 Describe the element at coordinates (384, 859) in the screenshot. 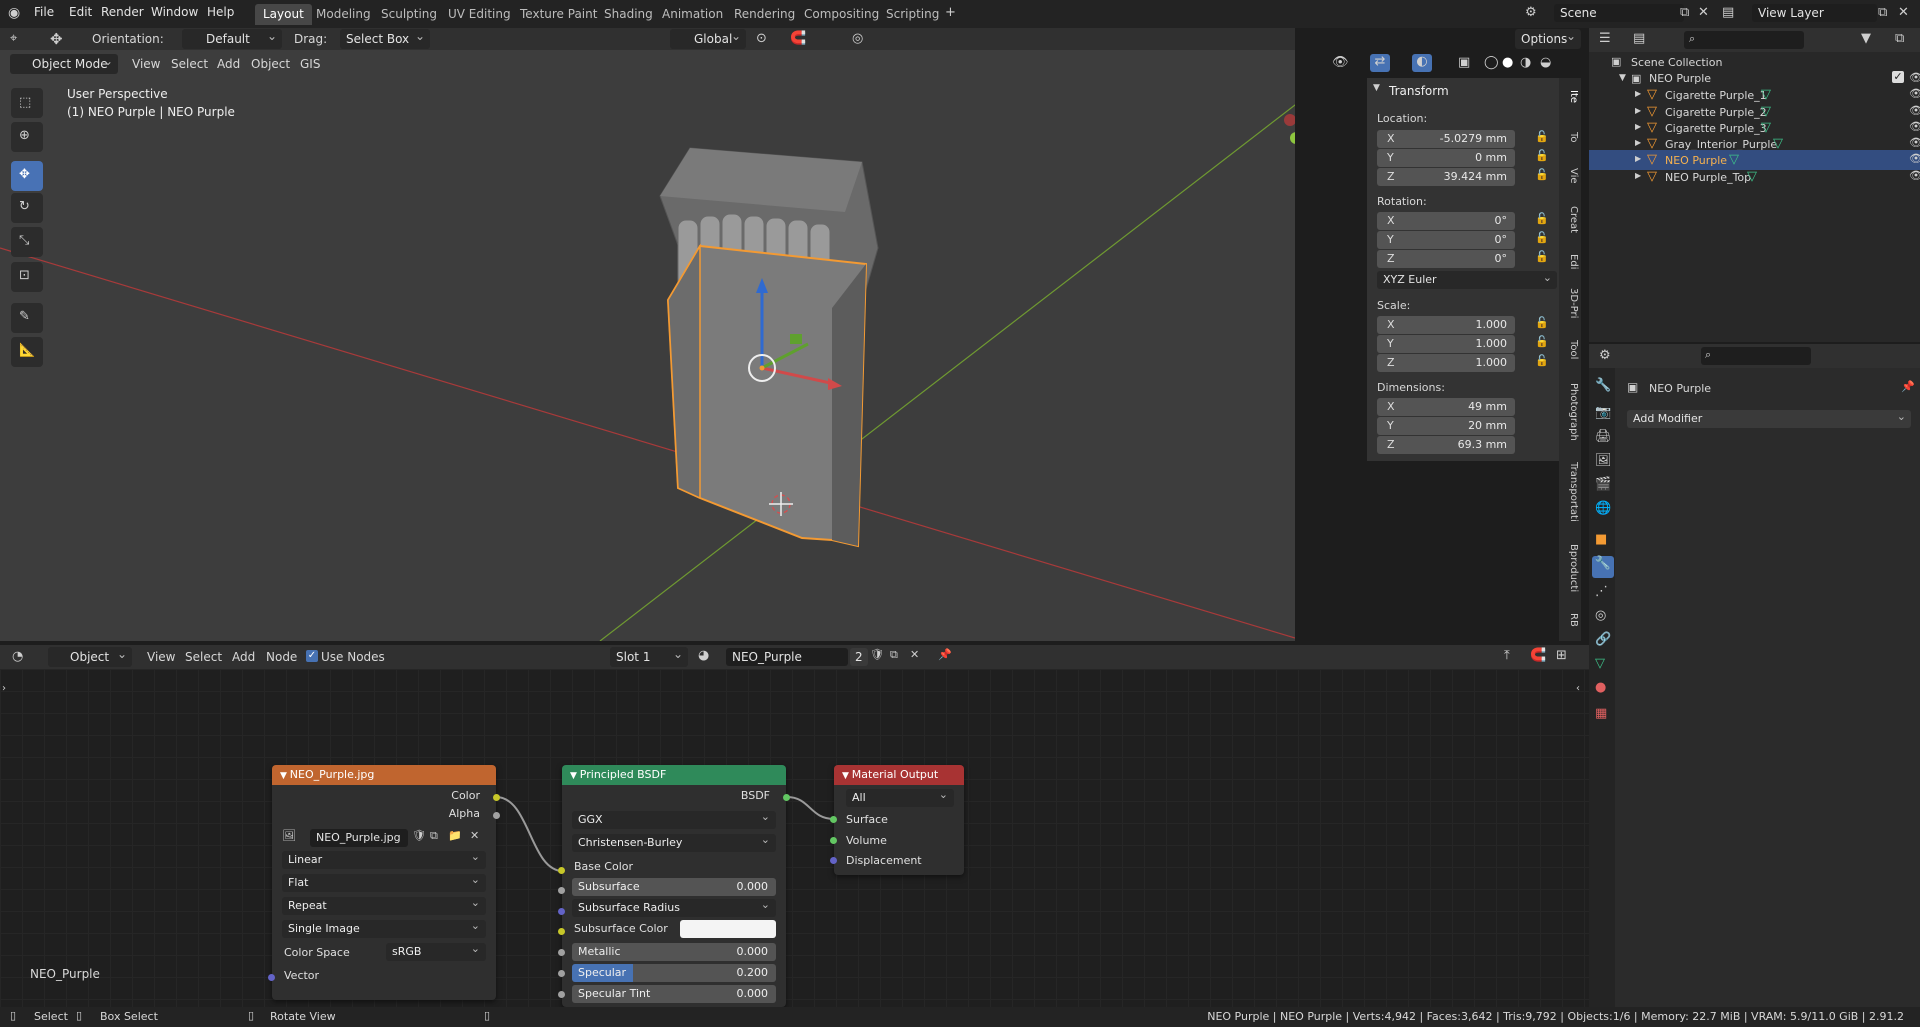

I see `interpolation-dropdown: Linear` at that location.